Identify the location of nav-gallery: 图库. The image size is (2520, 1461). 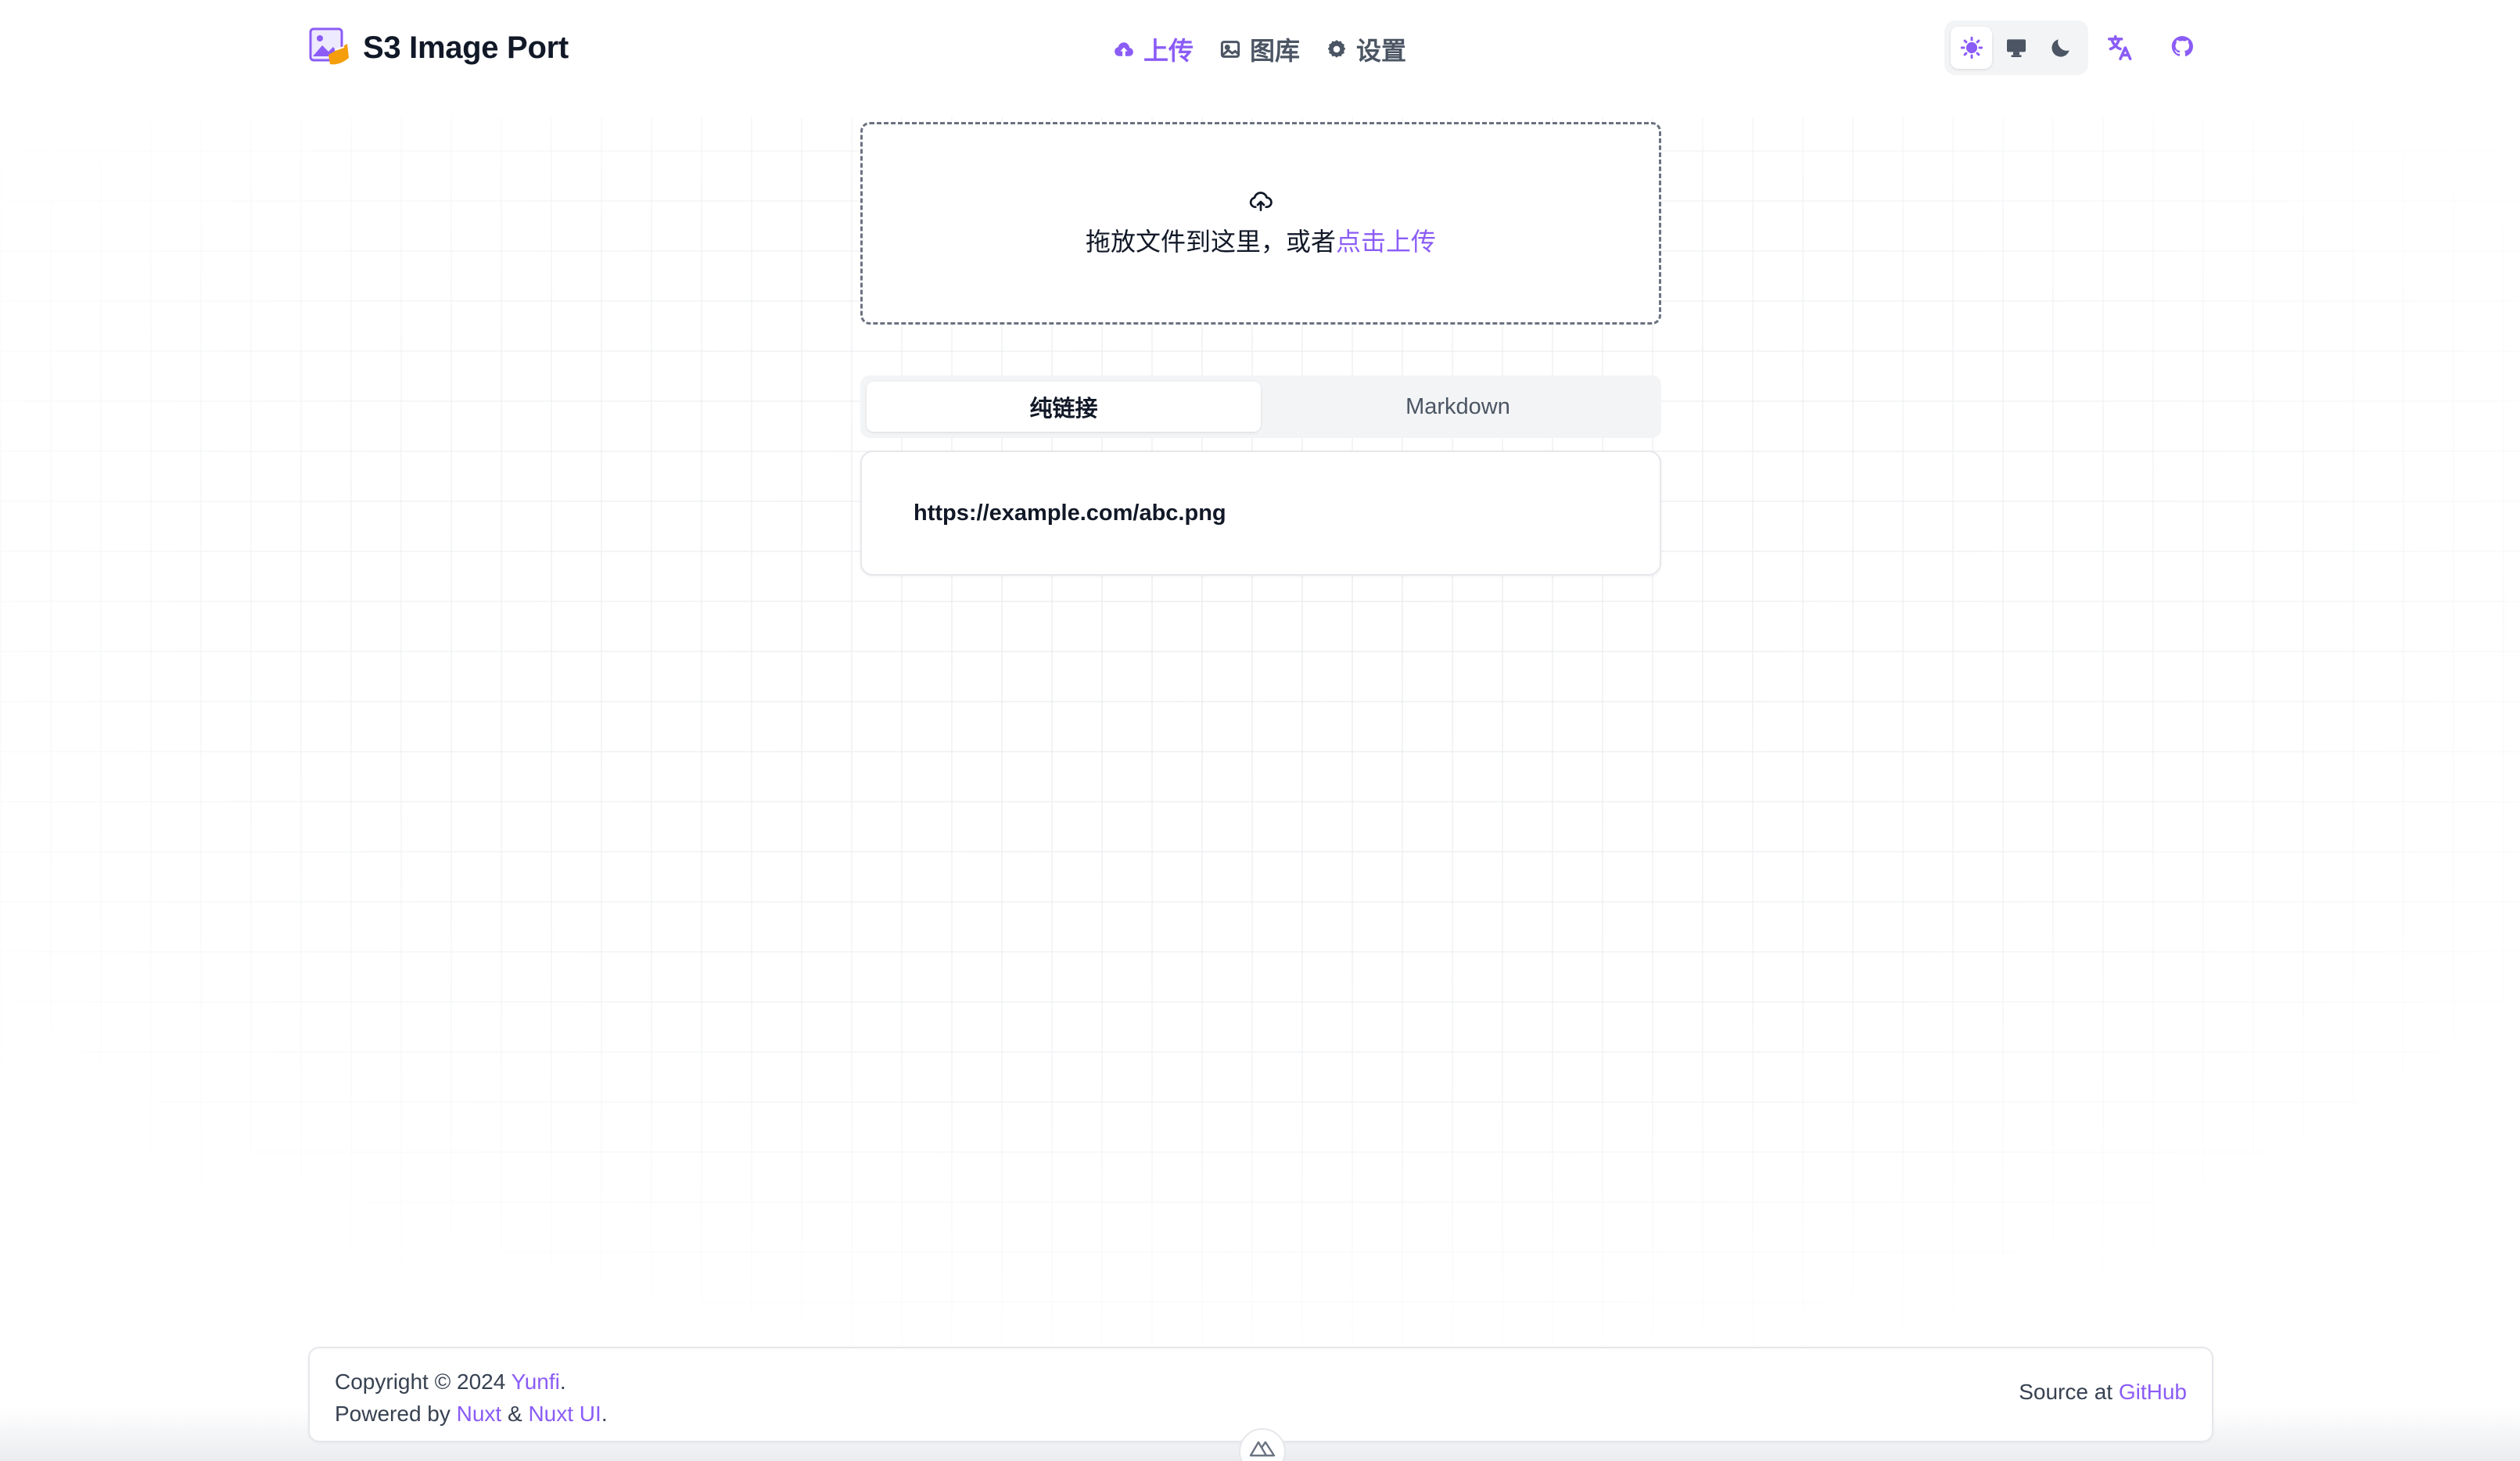
(1259, 49).